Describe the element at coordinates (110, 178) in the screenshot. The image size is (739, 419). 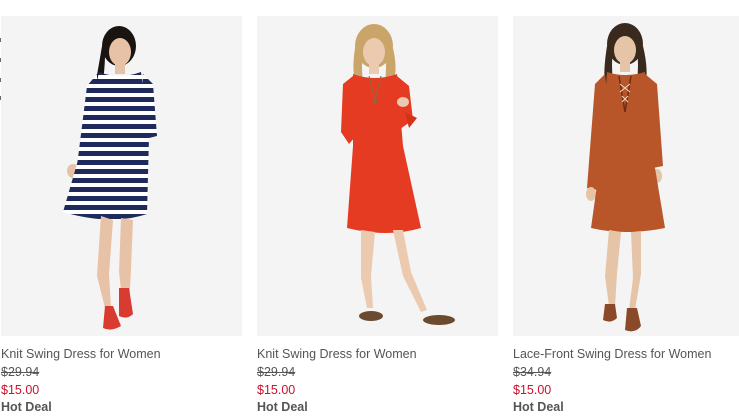
I see `model-striped-dress-image` at that location.